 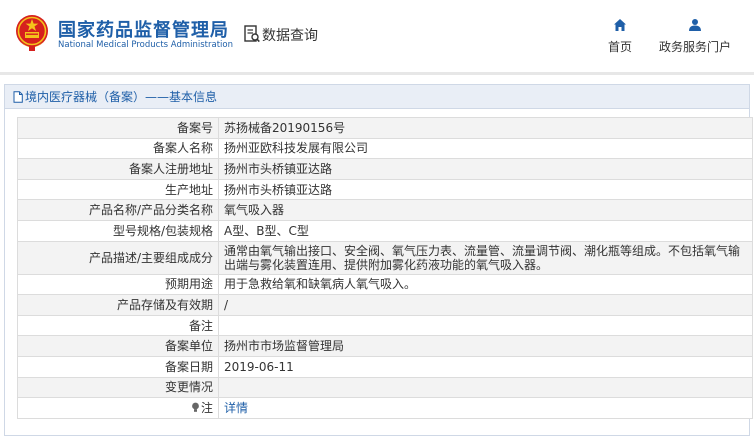 What do you see at coordinates (290, 36) in the screenshot?
I see `data-query-title: 数据查询` at bounding box center [290, 36].